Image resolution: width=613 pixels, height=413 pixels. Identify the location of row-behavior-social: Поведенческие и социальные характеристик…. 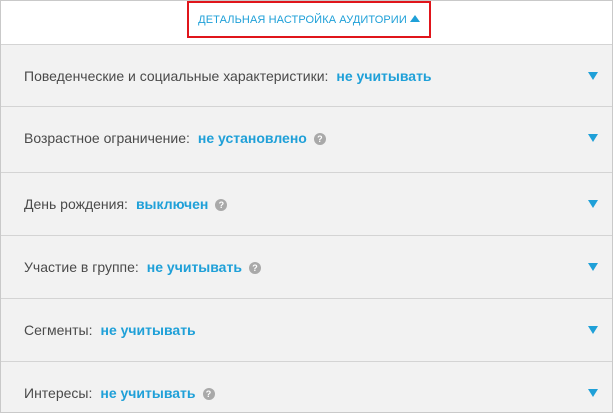
(306, 75).